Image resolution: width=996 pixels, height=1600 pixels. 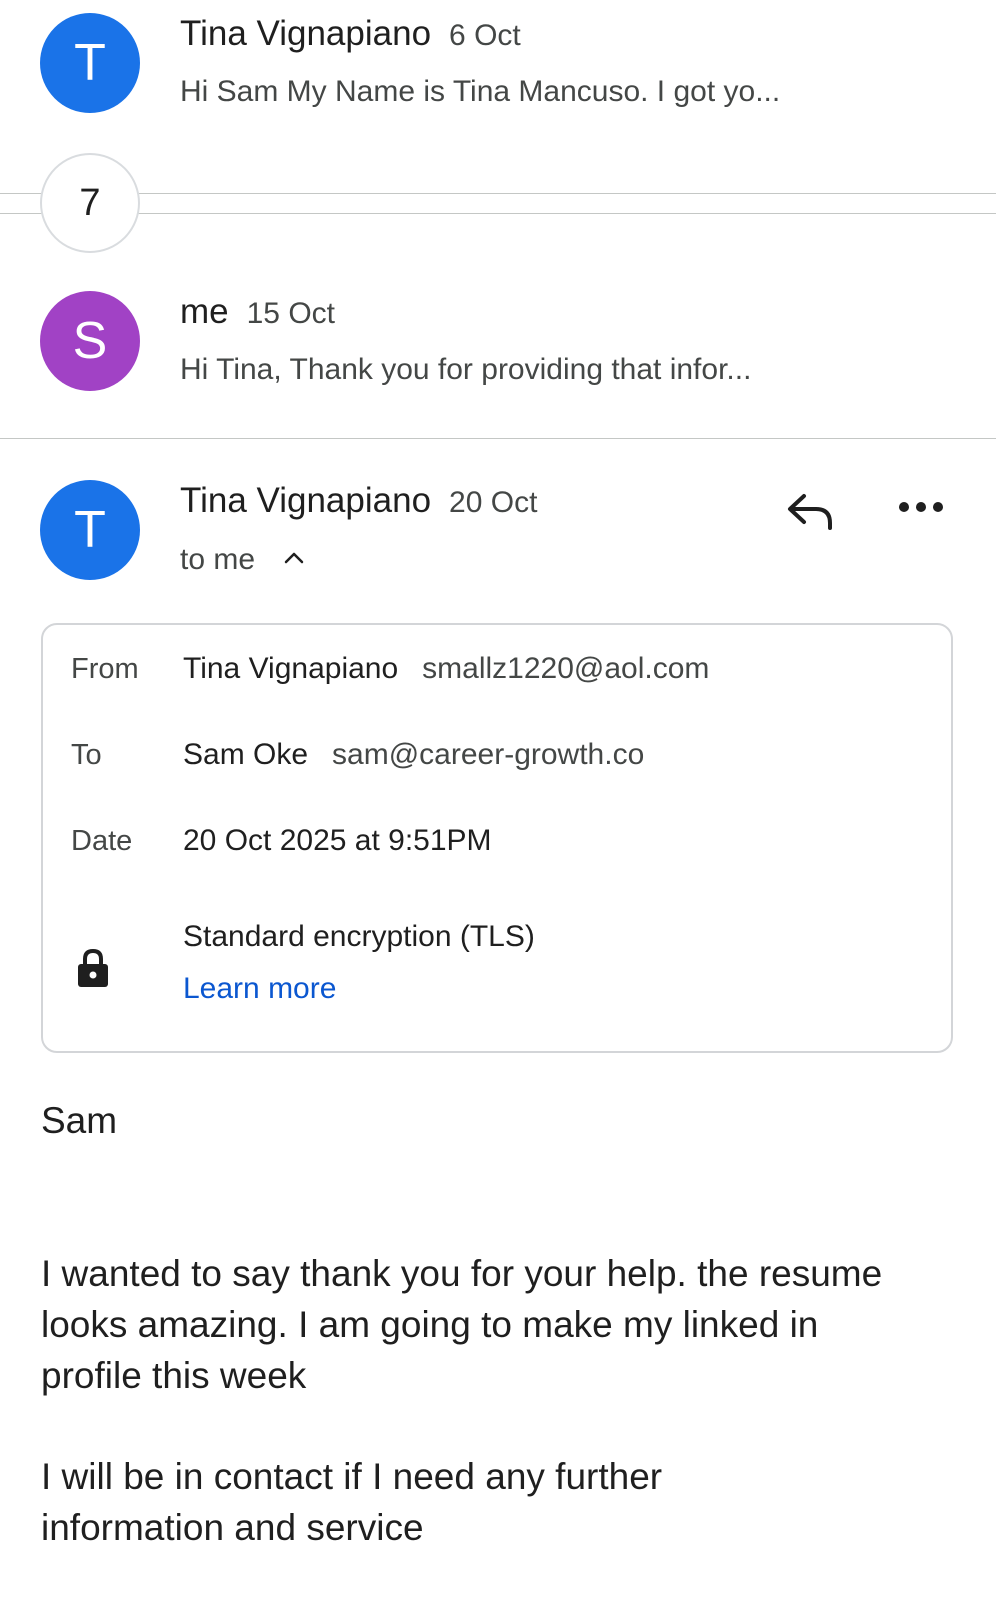 What do you see at coordinates (810, 513) in the screenshot?
I see `reply-icon` at bounding box center [810, 513].